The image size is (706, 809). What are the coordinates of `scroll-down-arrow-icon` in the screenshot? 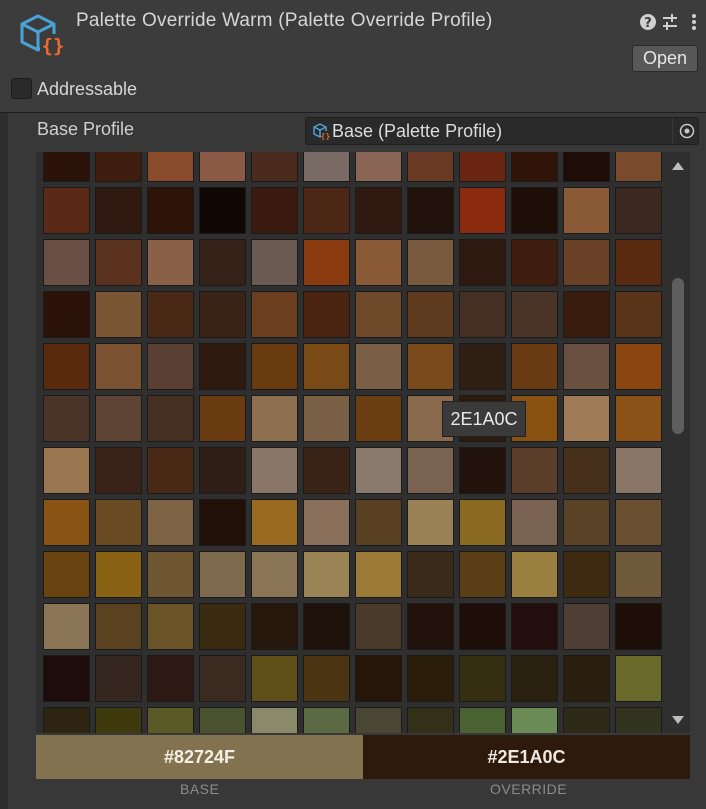 It's located at (678, 720).